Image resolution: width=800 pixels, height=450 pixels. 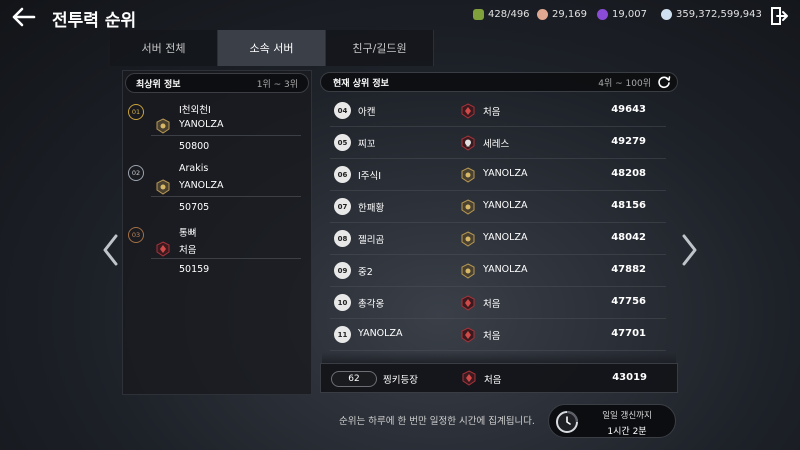 I want to click on currency-value: 359,372,599,943, so click(x=719, y=14).